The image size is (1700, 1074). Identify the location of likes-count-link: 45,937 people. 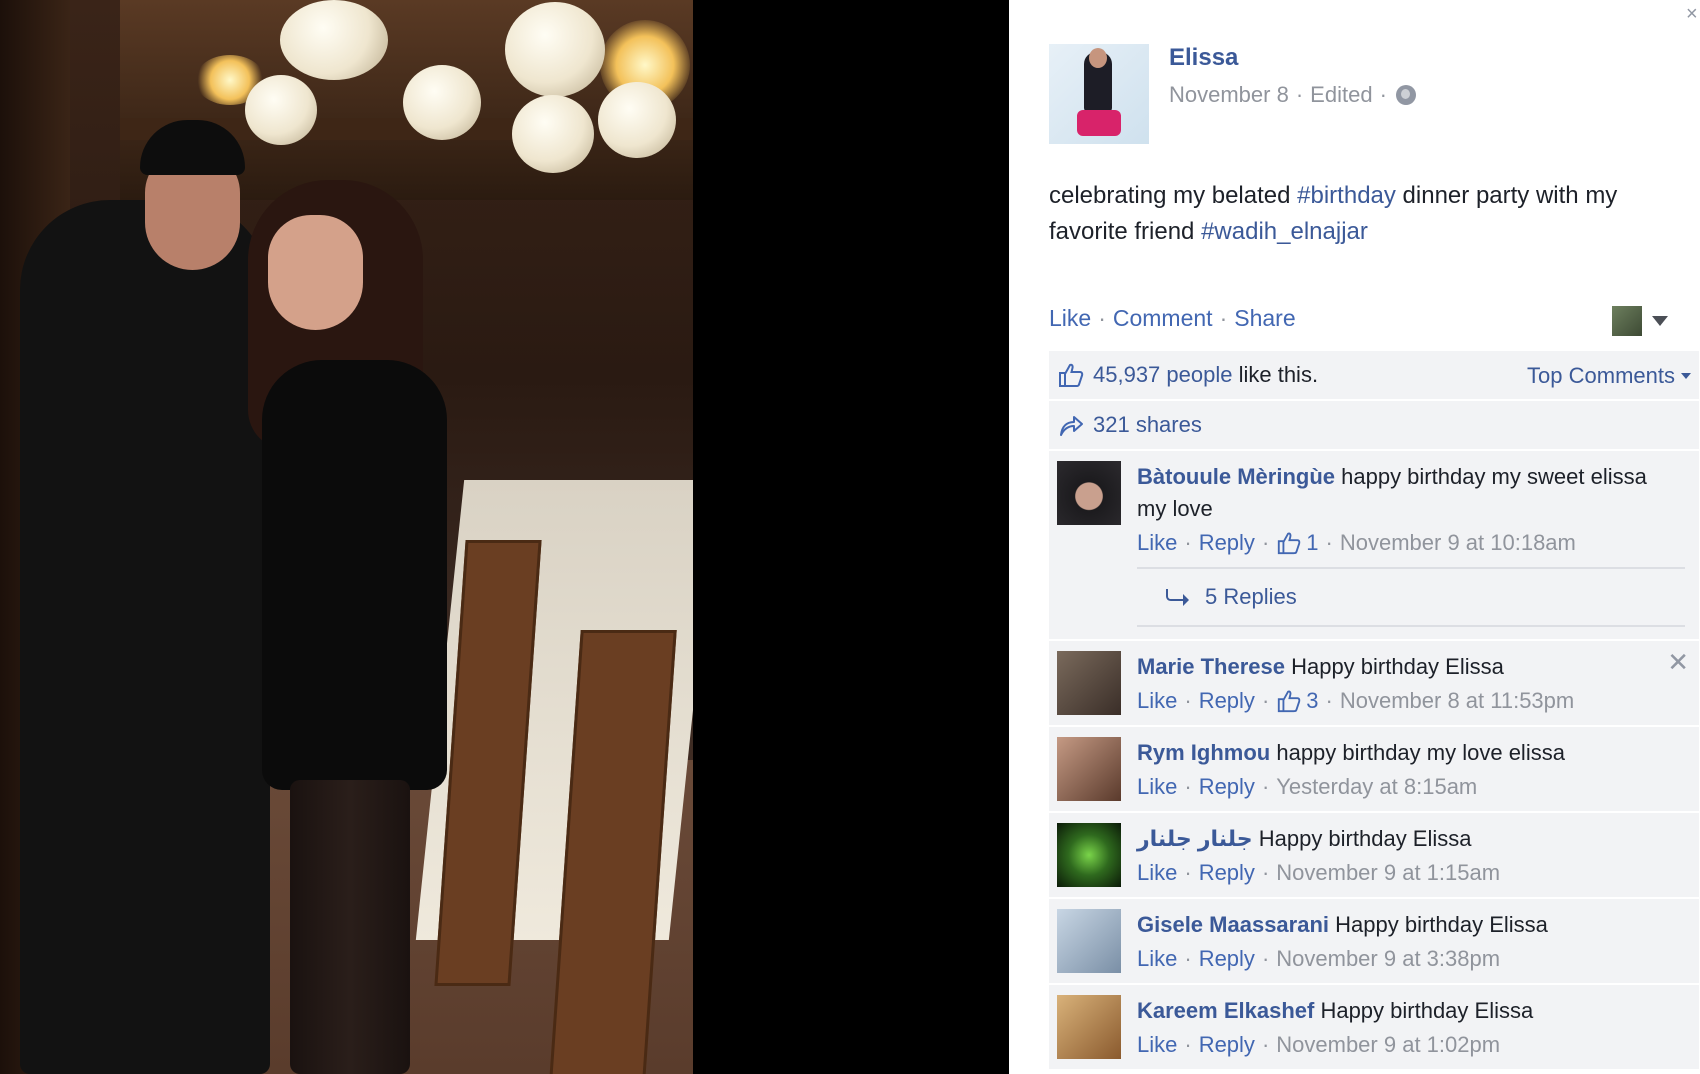
(1162, 375).